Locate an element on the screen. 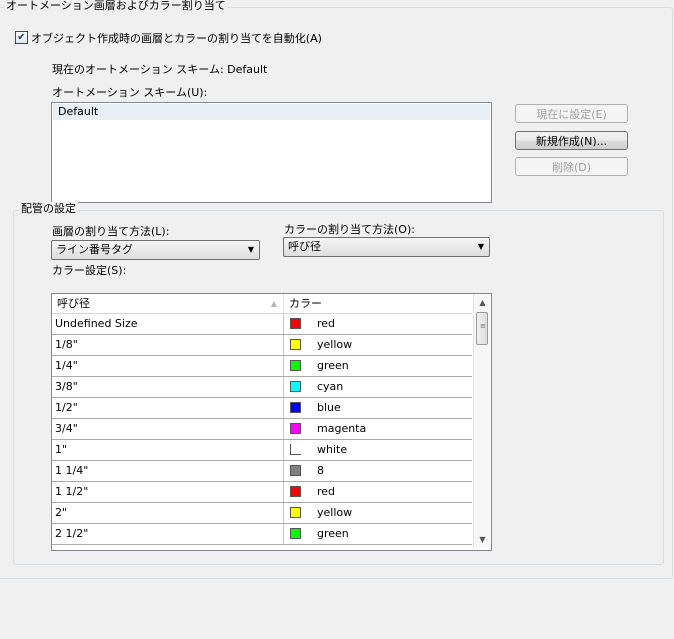 The height and width of the screenshot is (639, 674). checkmark-icon: ✔ is located at coordinates (21, 37).